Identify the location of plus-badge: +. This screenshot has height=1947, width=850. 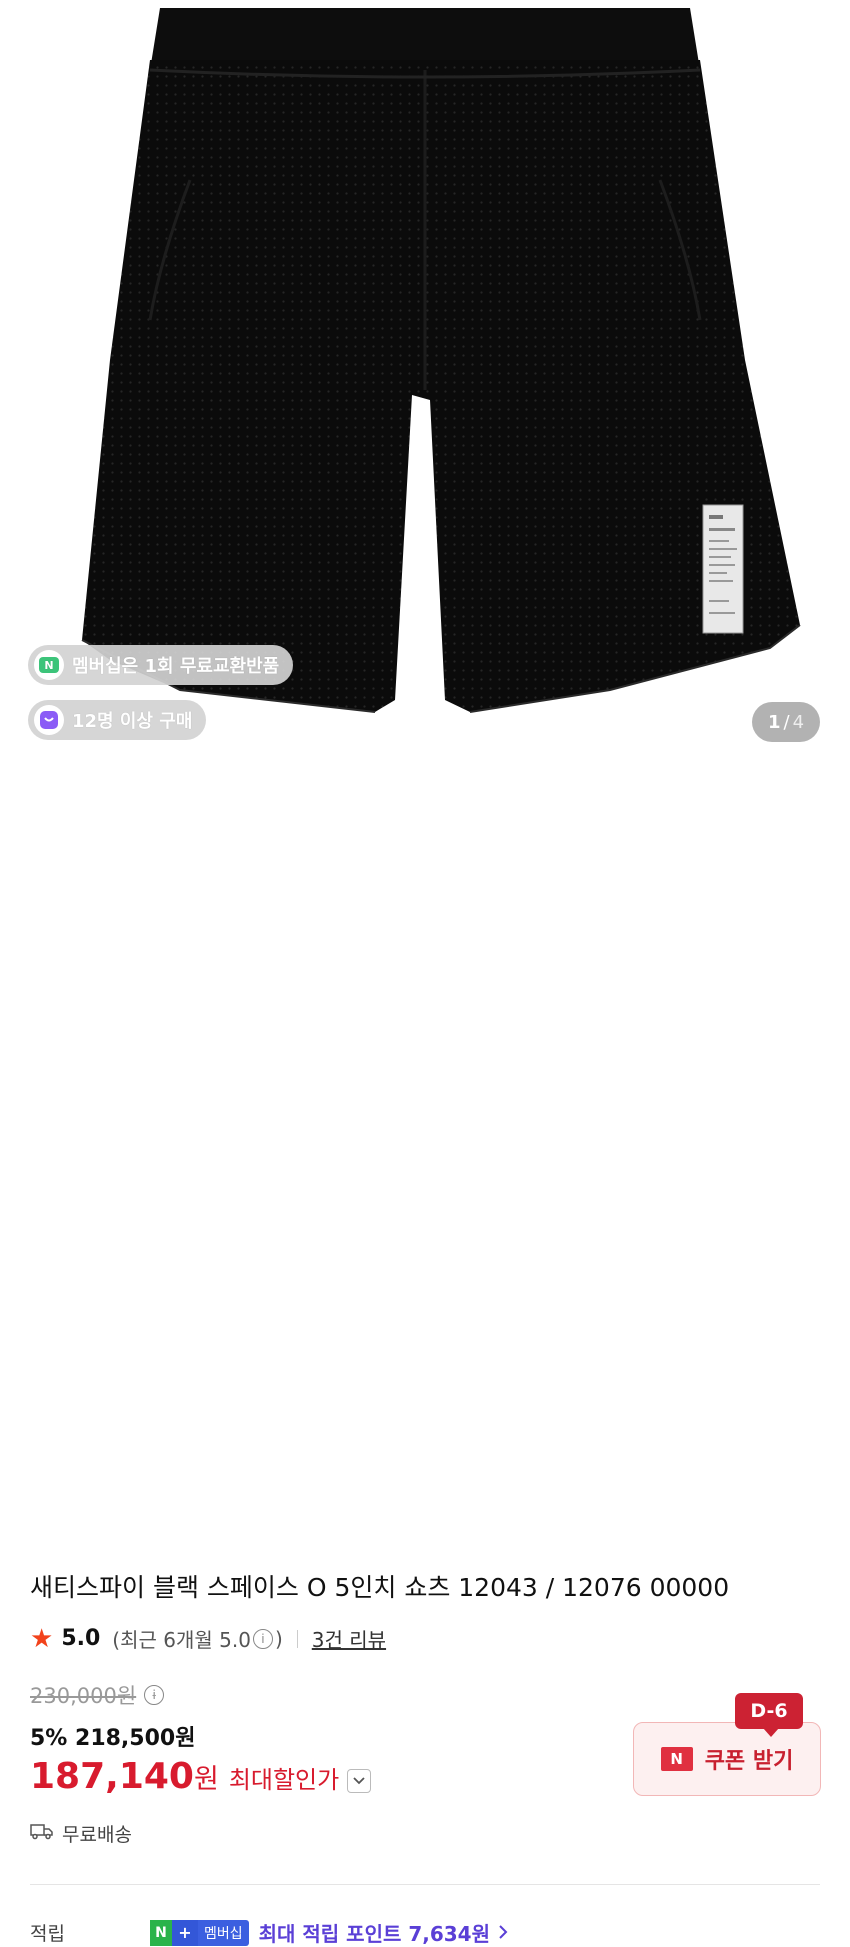
(185, 1932).